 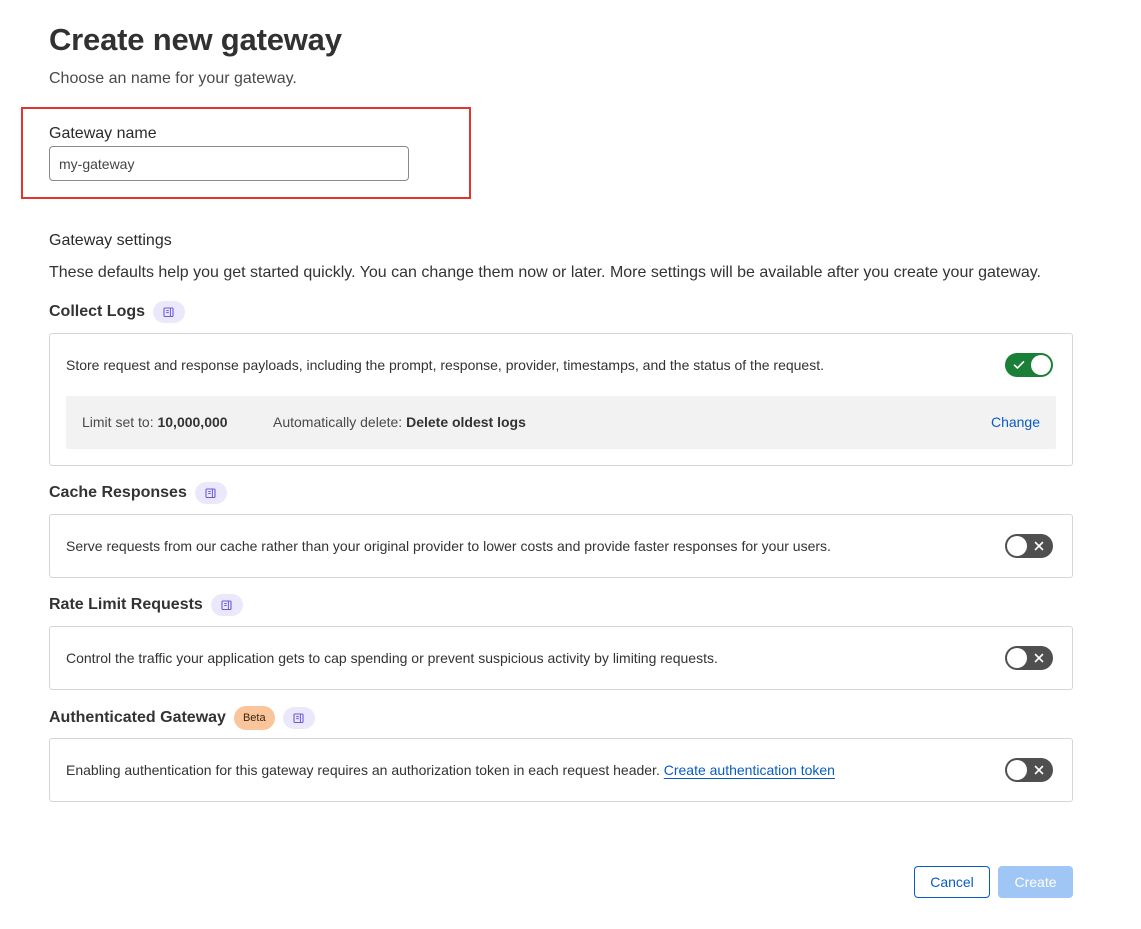 I want to click on authenticated-gateway-title: Authenticated Gateway, so click(x=137, y=717).